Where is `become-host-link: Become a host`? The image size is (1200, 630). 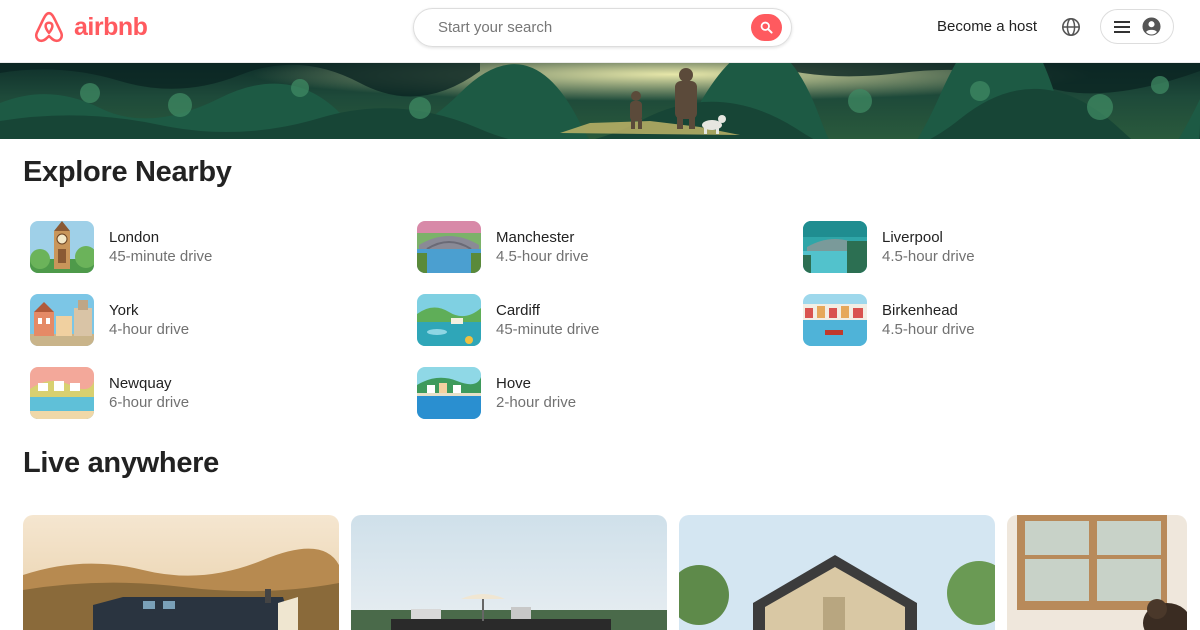 become-host-link: Become a host is located at coordinates (987, 26).